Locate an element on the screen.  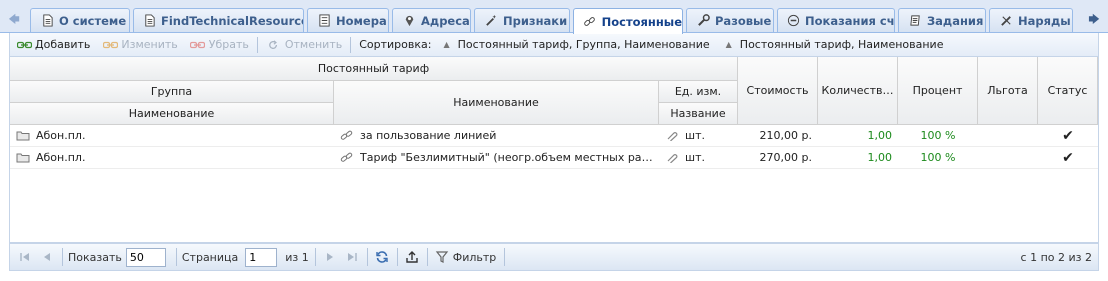
remove-button: Убрать is located at coordinates (219, 45).